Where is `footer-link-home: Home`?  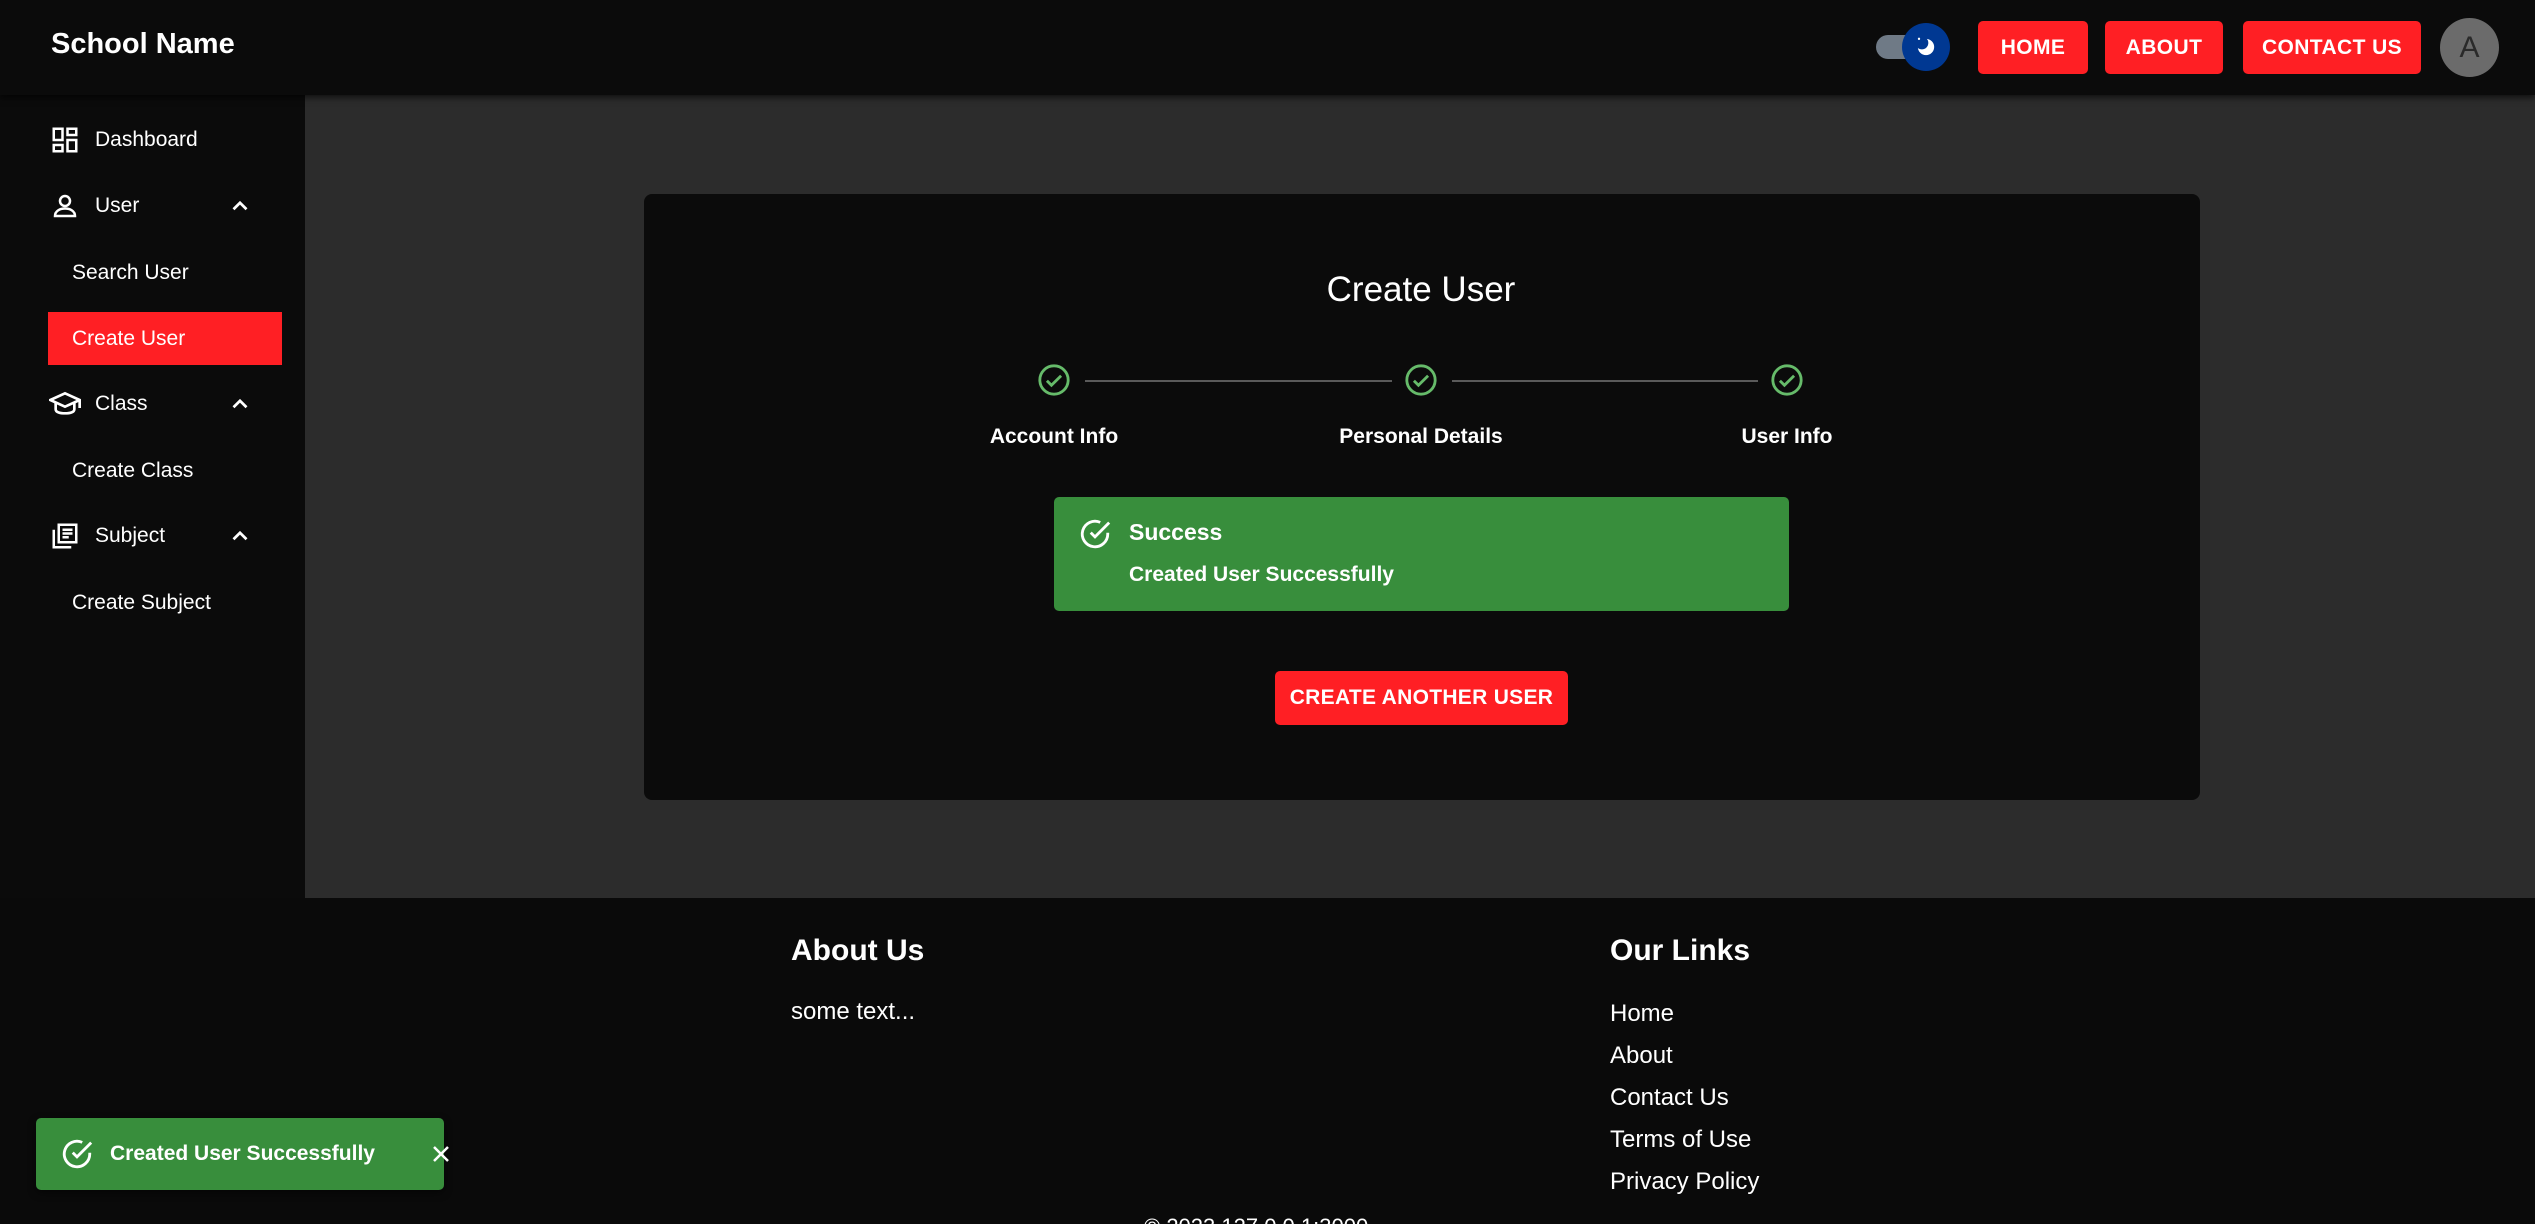 footer-link-home: Home is located at coordinates (1642, 1014).